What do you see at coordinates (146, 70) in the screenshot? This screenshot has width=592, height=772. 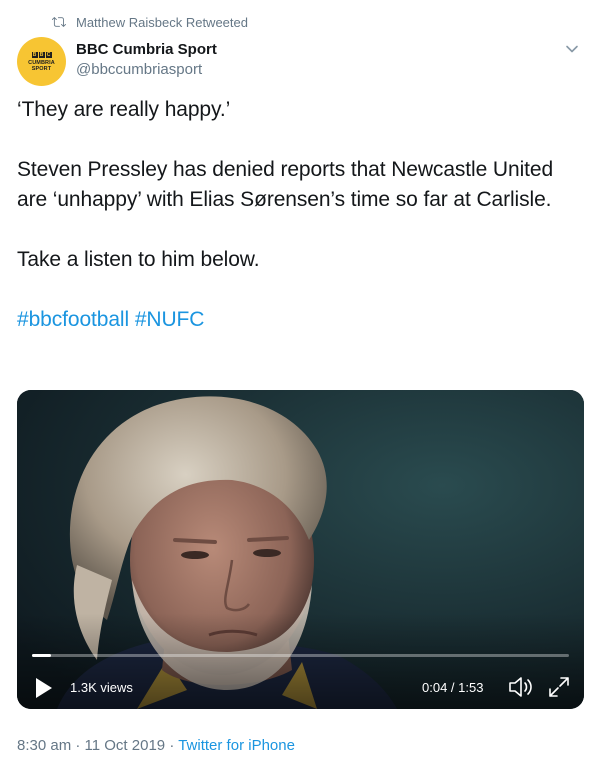 I see `handle: @bbccumbriasport` at bounding box center [146, 70].